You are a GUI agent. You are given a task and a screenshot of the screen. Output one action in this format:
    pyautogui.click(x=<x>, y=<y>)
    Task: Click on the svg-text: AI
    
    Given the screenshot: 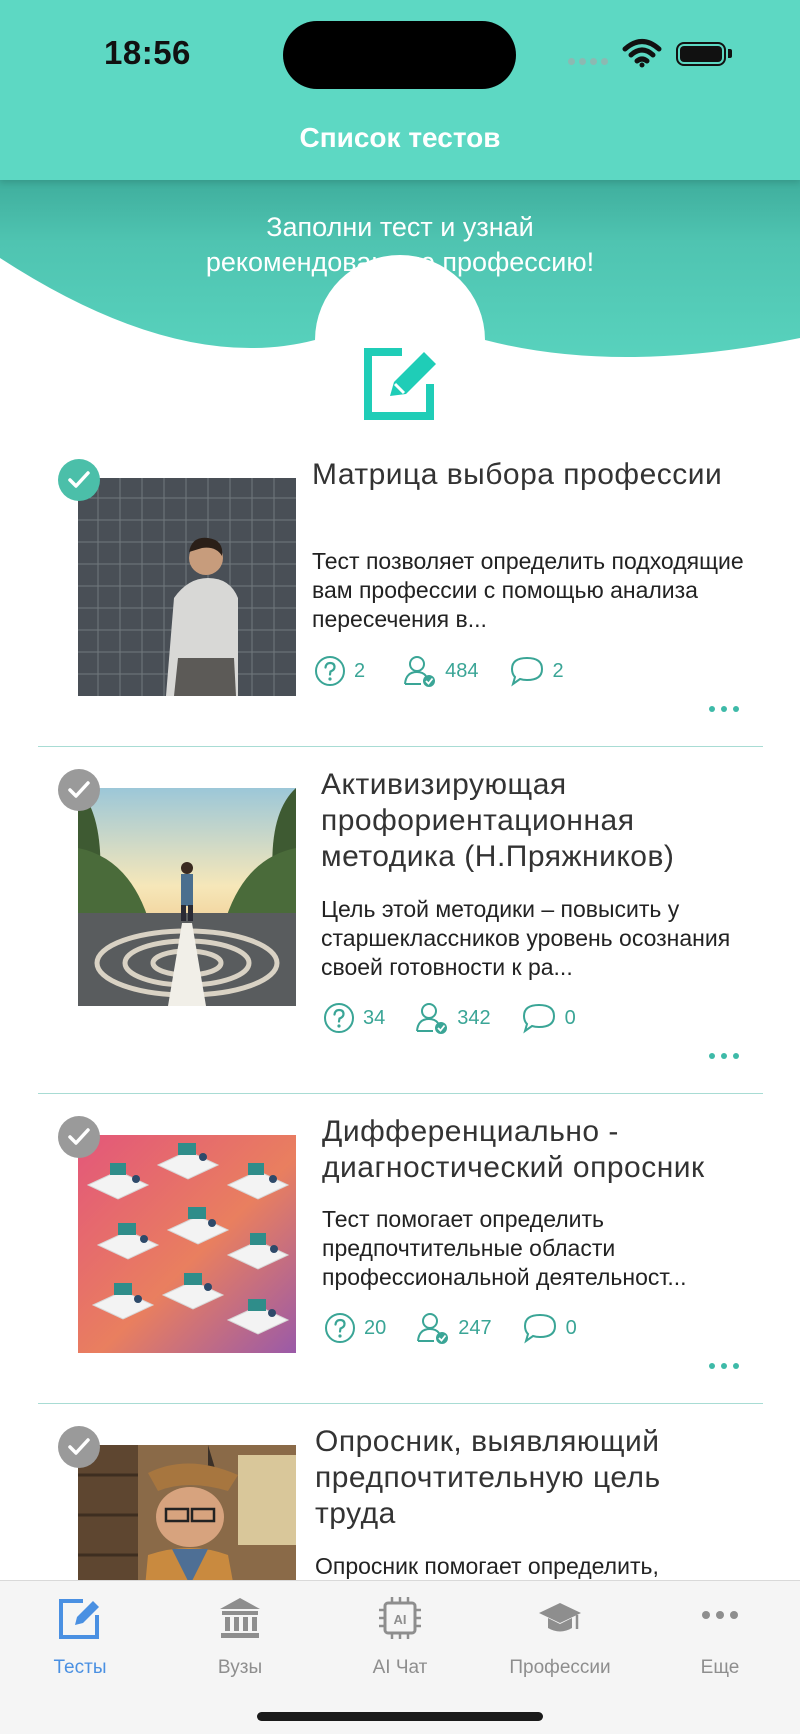 What is the action you would take?
    pyautogui.click(x=400, y=1619)
    